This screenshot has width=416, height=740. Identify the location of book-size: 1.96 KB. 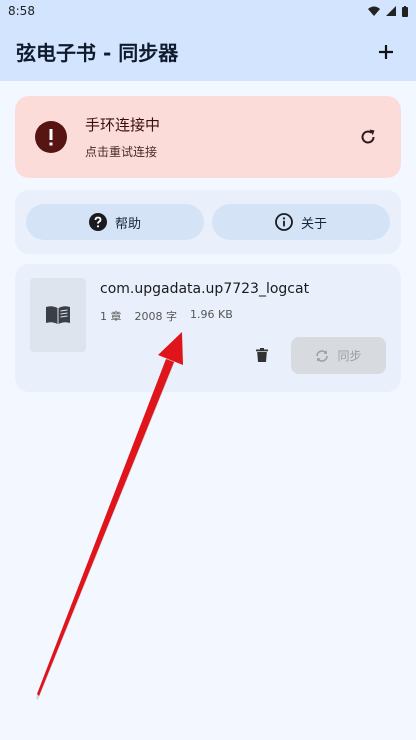
(211, 314).